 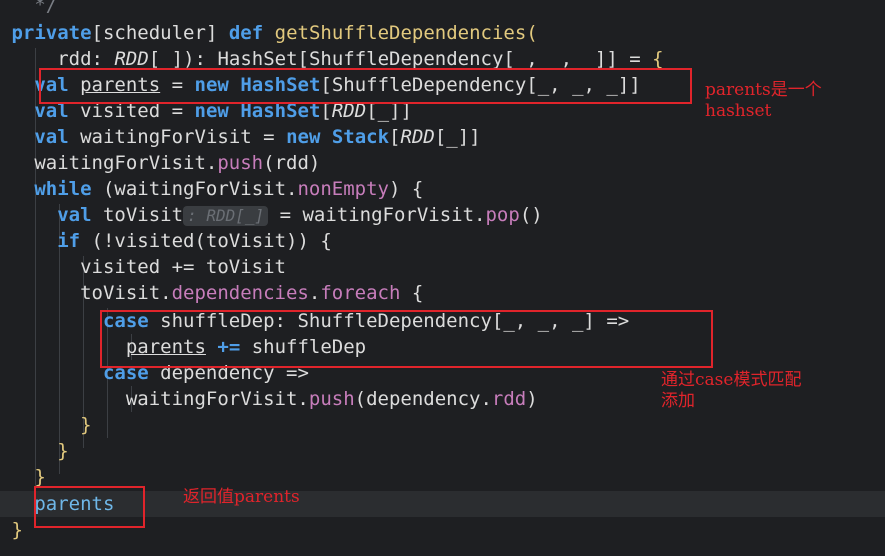 I want to click on type-name: Stack, so click(x=360, y=137).